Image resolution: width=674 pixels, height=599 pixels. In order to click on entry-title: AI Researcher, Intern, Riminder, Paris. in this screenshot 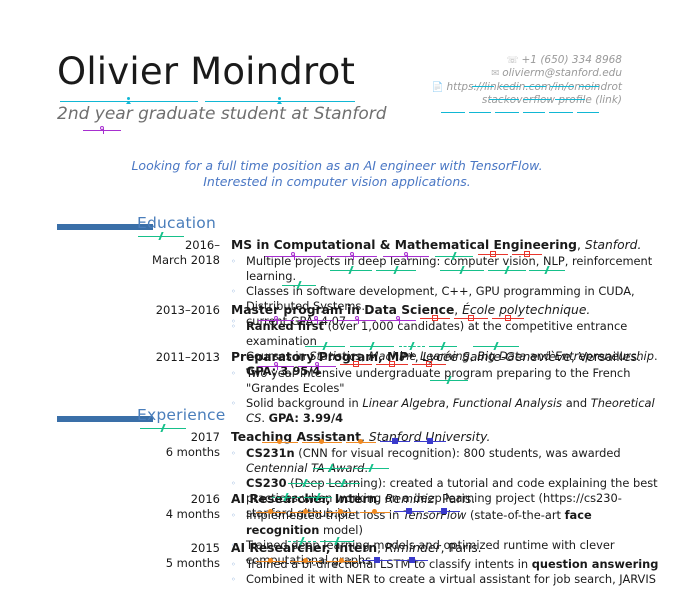, I will do `click(356, 548)`.